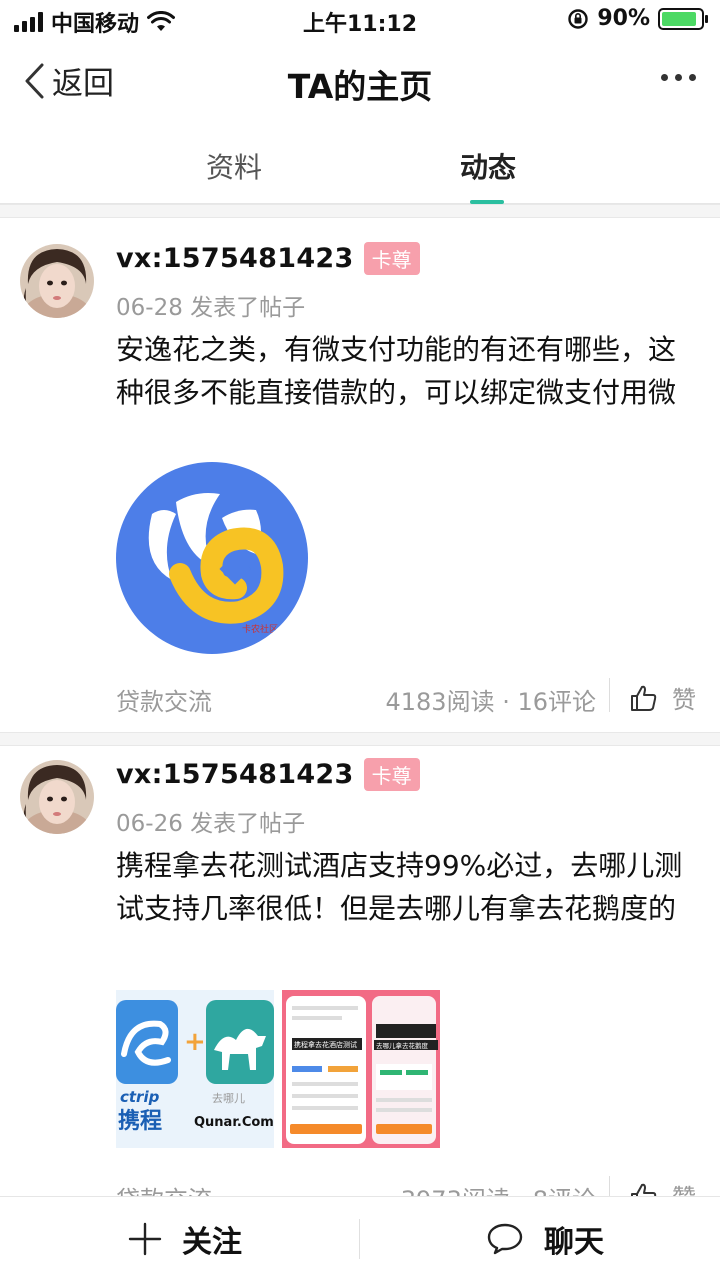 This screenshot has height=1280, width=720. What do you see at coordinates (260, 629) in the screenshot?
I see `image-watermark: 卡农社区` at bounding box center [260, 629].